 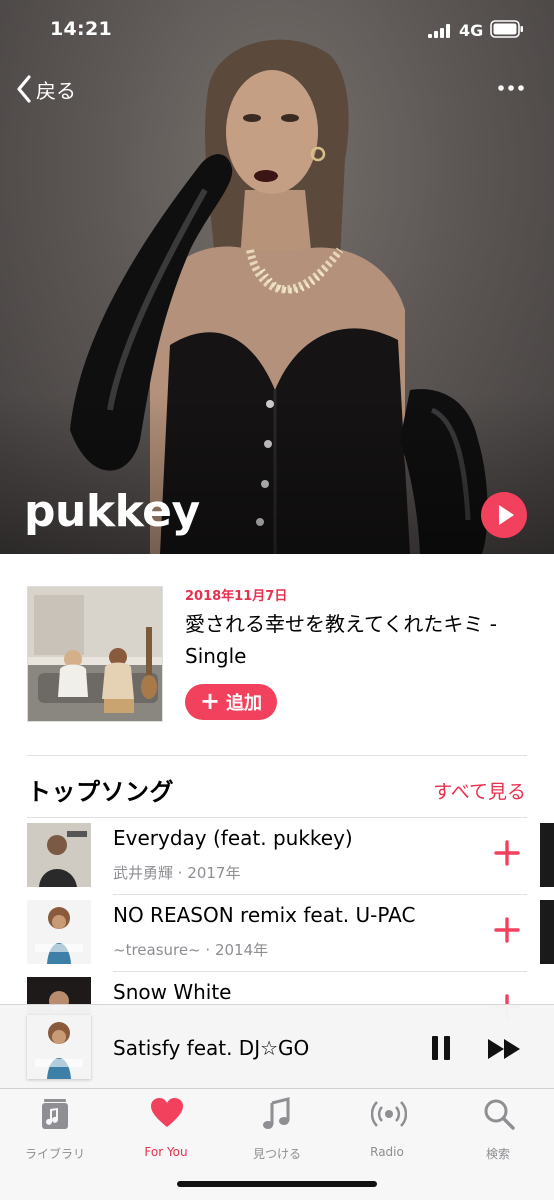 I want to click on now-playing-title: Satisfy feat. DJ☆GO, so click(x=211, y=1048).